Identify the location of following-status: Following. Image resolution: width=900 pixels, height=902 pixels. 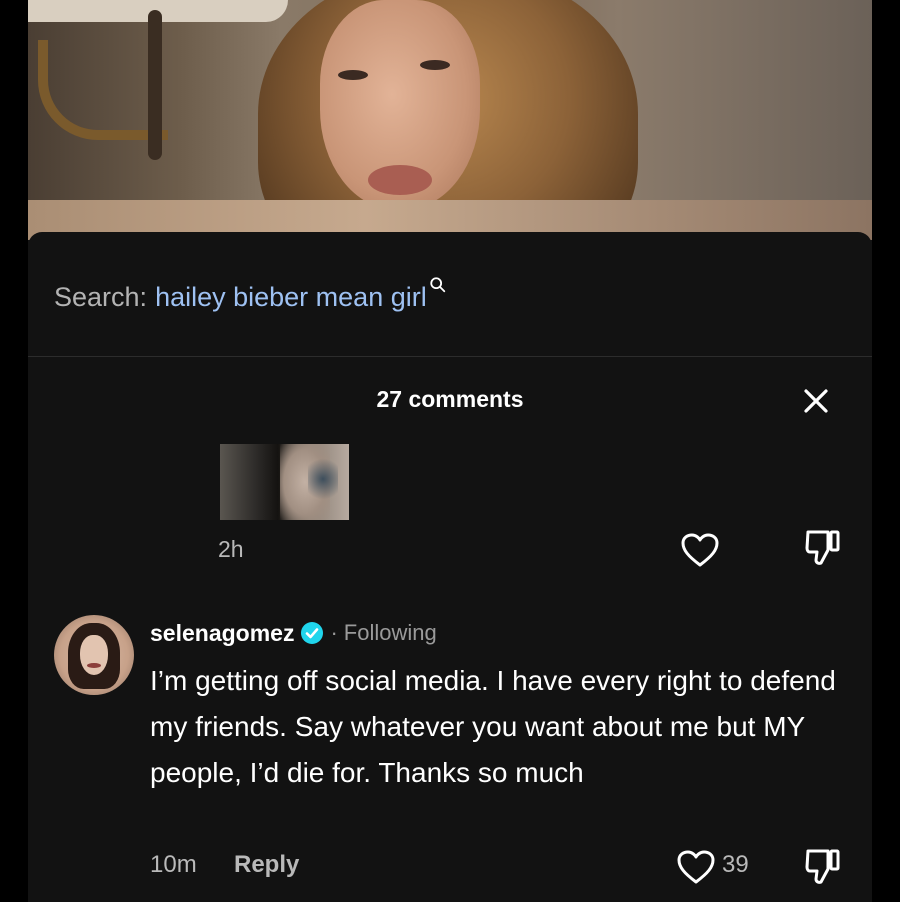
(390, 632).